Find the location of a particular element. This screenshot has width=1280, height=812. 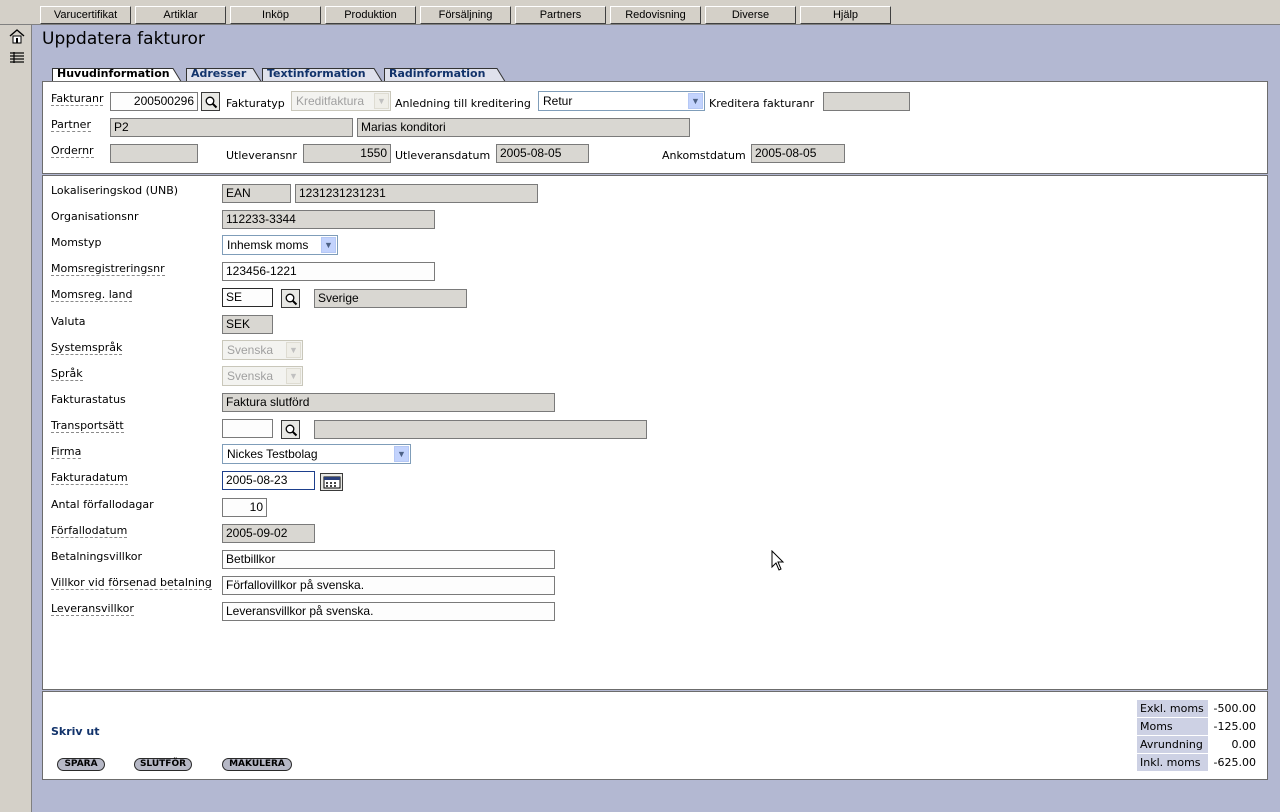

table-row: Exkl. moms -500.00 is located at coordinates (1197, 708).